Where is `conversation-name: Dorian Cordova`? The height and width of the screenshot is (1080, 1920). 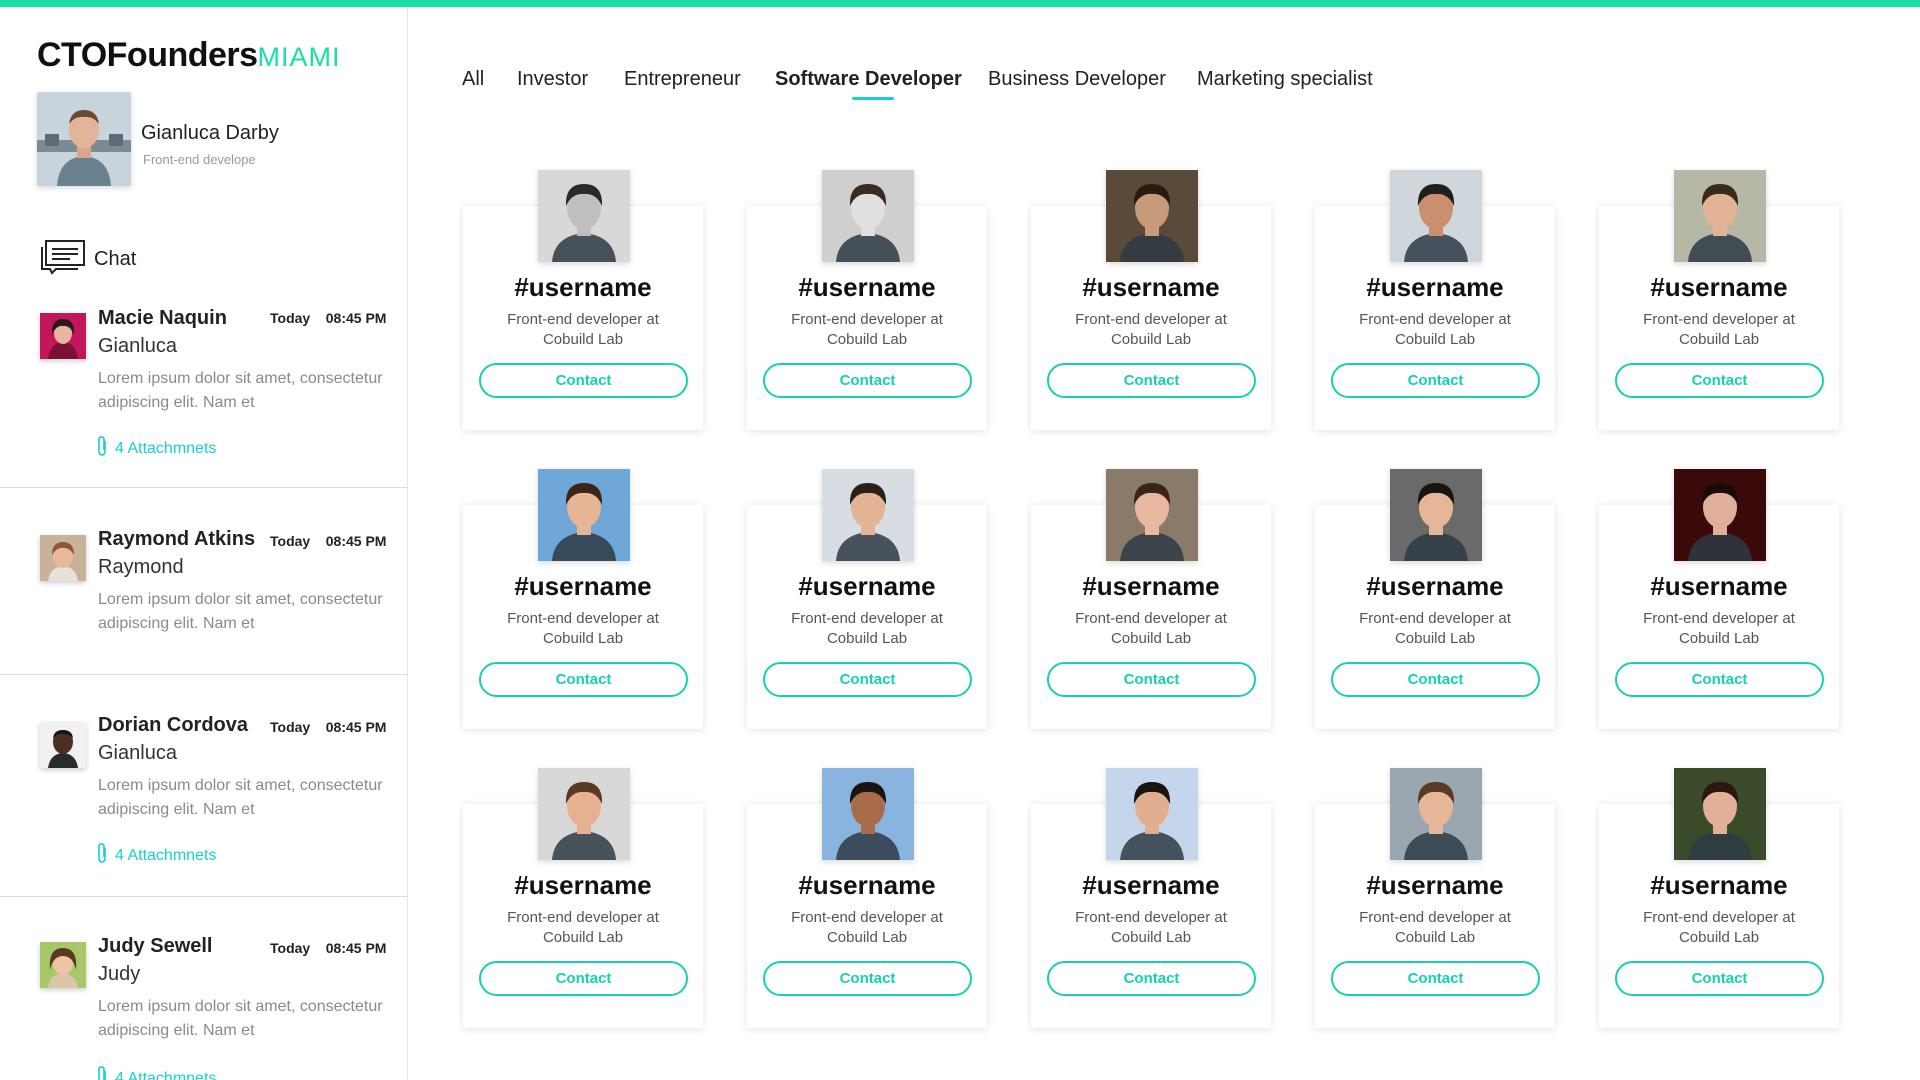
conversation-name: Dorian Cordova is located at coordinates (173, 725).